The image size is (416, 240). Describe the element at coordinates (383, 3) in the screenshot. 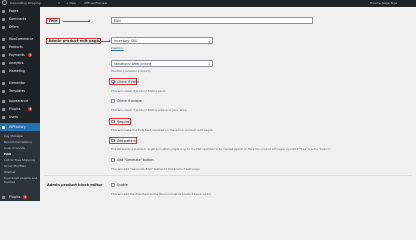

I see `howdy-user-link: Howdy, Sage Slye` at that location.